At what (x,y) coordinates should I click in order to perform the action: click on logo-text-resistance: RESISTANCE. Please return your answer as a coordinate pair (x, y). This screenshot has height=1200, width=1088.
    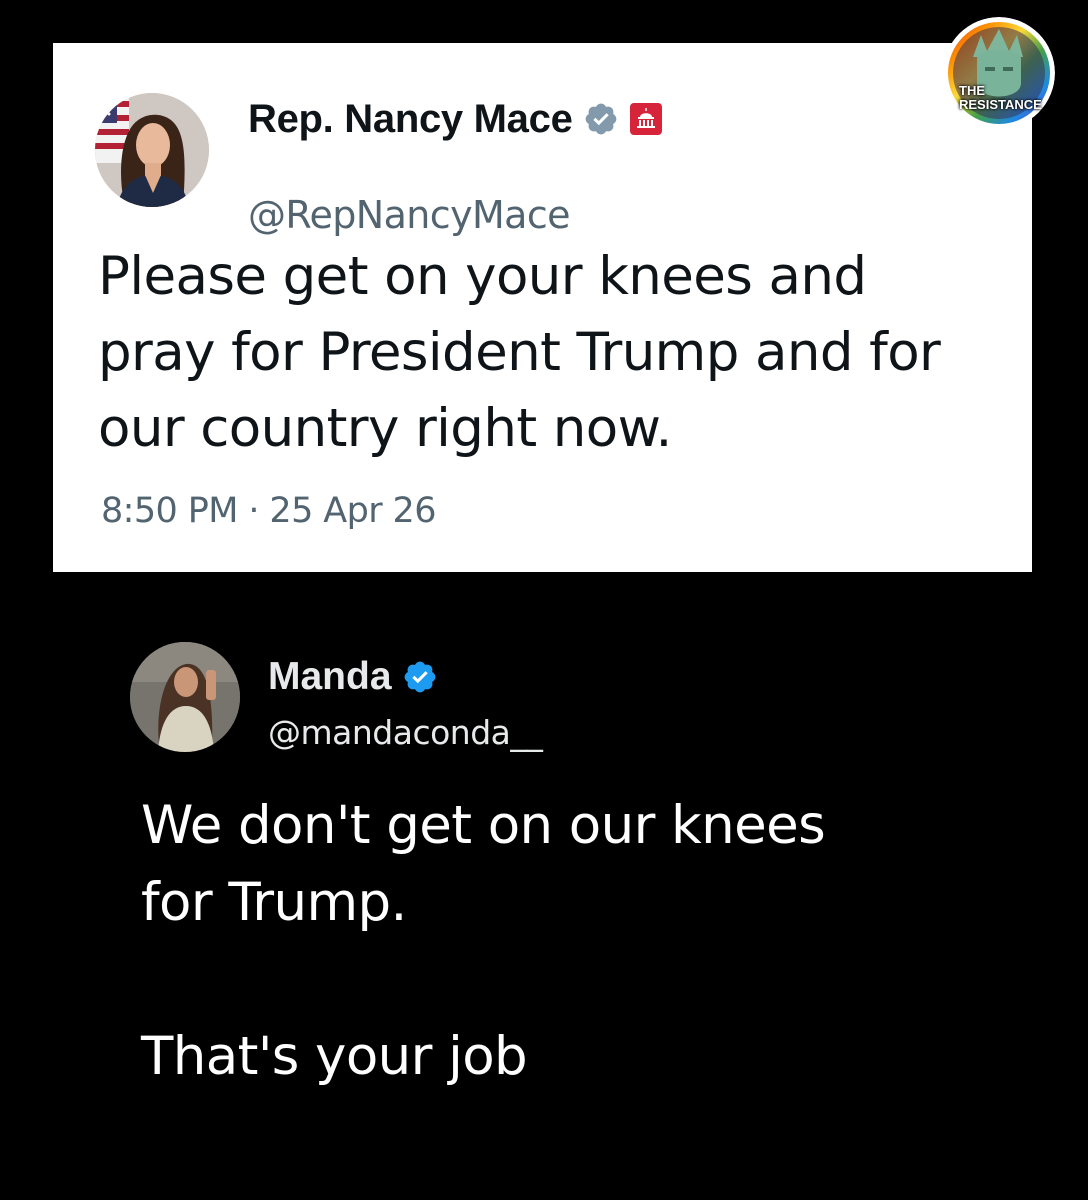
    Looking at the image, I should click on (1000, 104).